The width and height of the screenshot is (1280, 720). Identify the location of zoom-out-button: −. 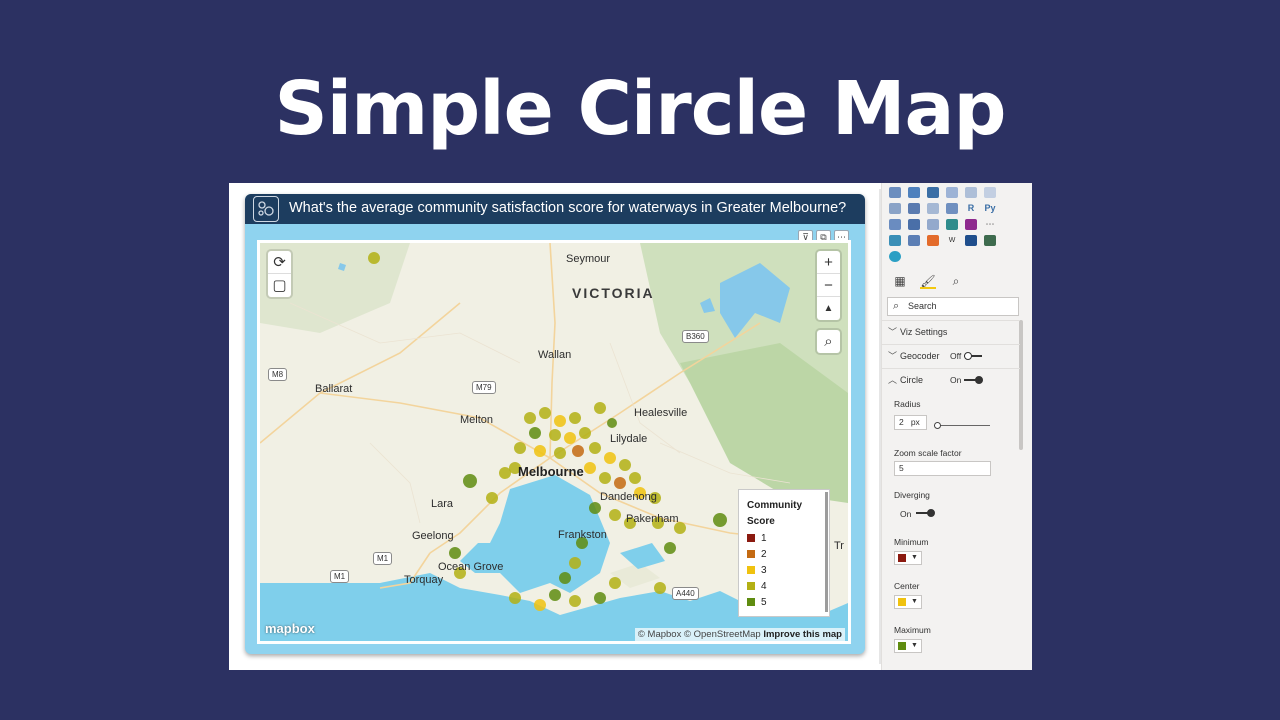
(828, 285).